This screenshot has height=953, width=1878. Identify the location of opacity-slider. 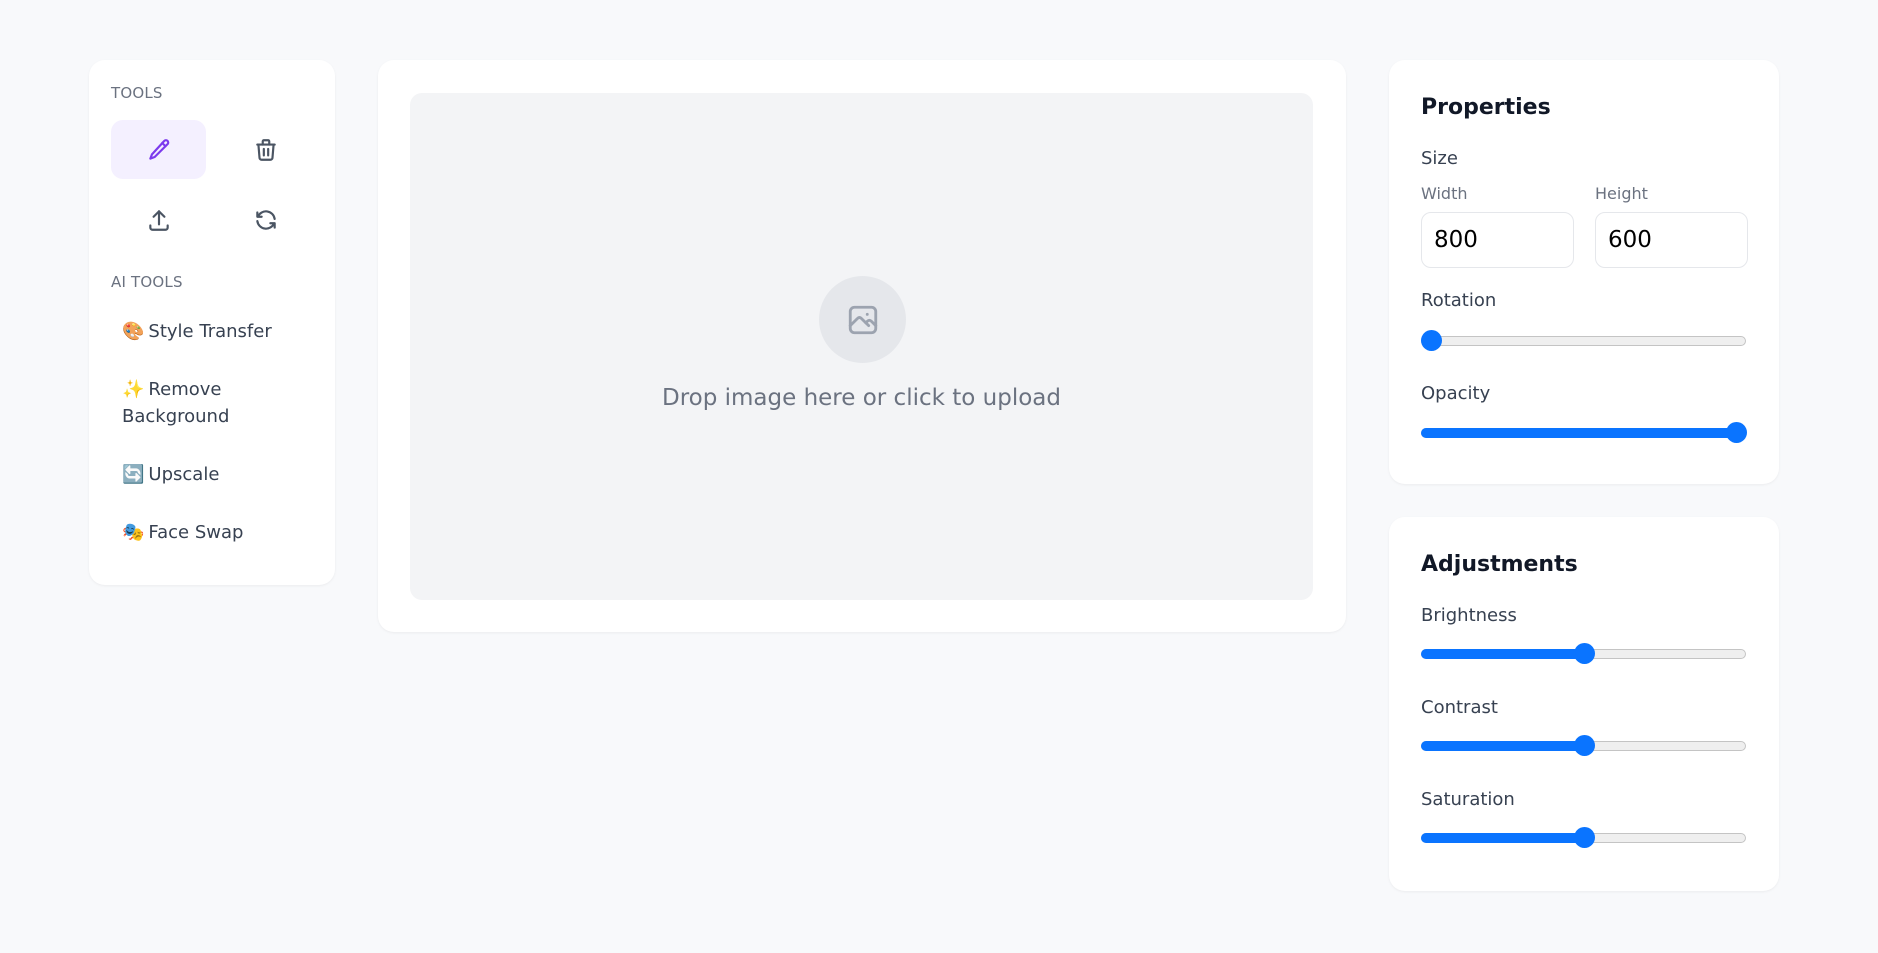
(1584, 433).